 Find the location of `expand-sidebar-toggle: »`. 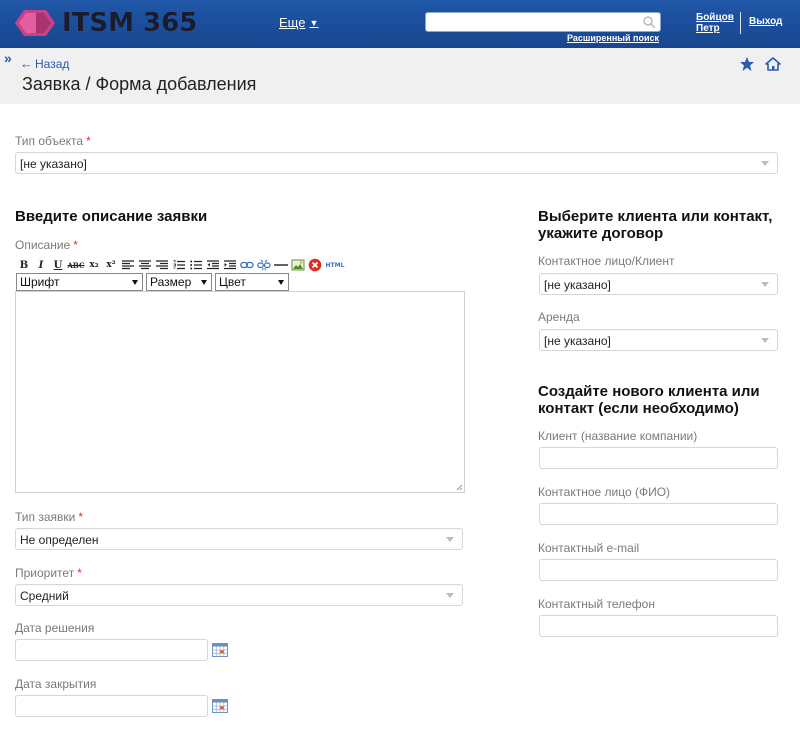

expand-sidebar-toggle: » is located at coordinates (8, 58).